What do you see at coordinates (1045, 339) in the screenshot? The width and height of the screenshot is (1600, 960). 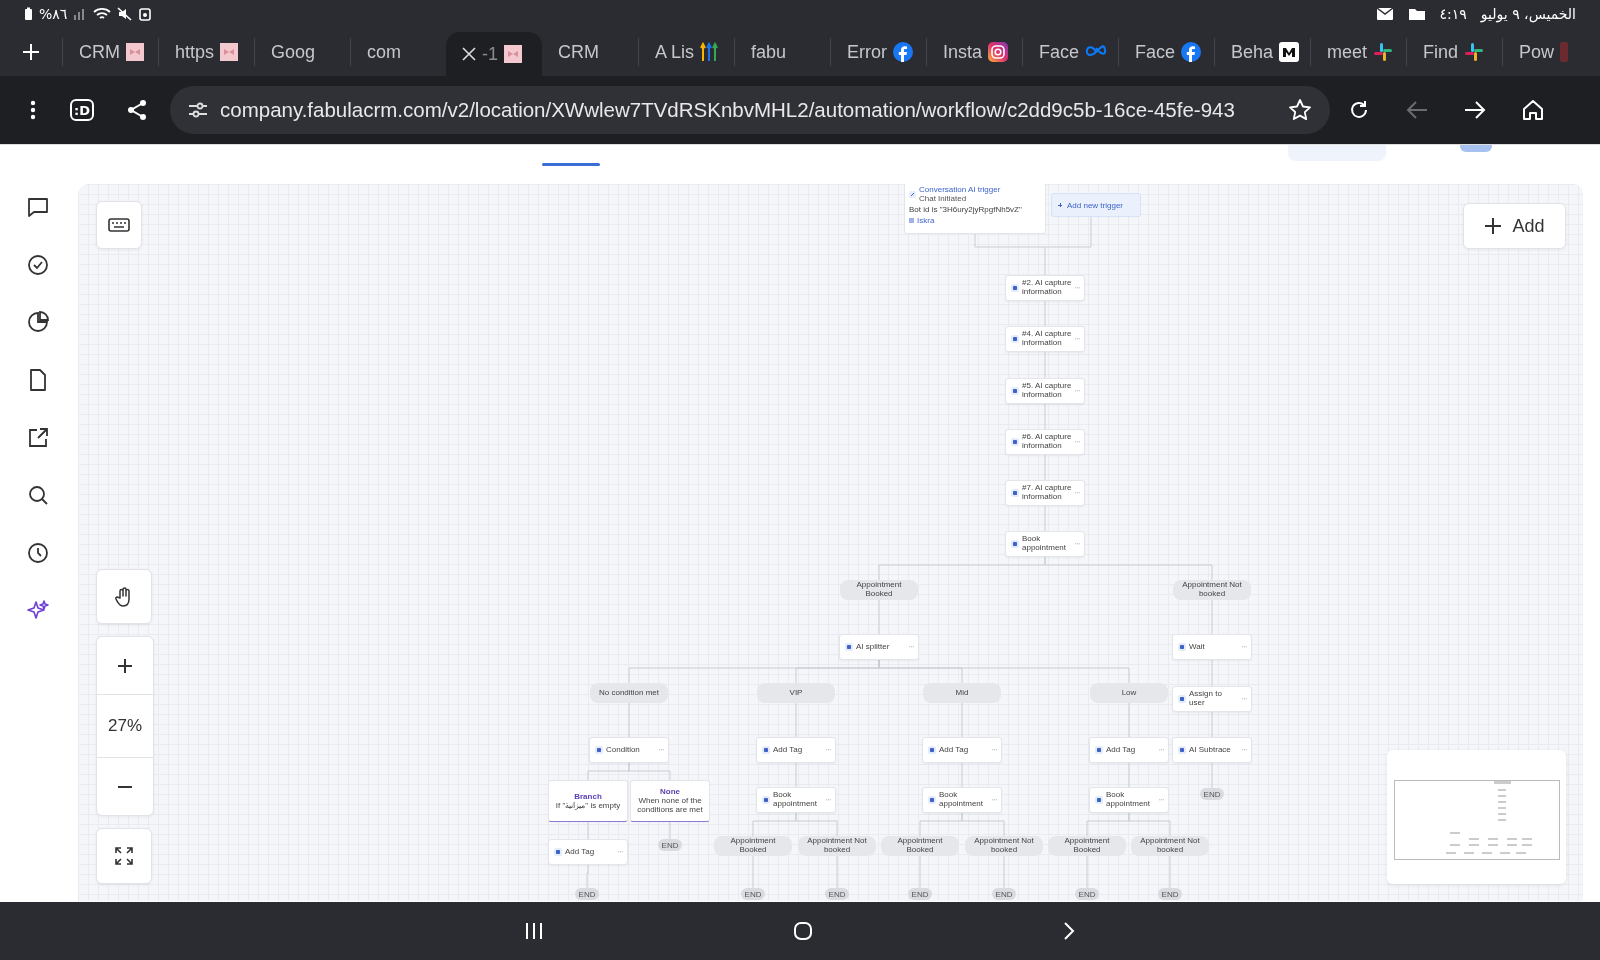 I see `action-node: #4. AI capture information` at bounding box center [1045, 339].